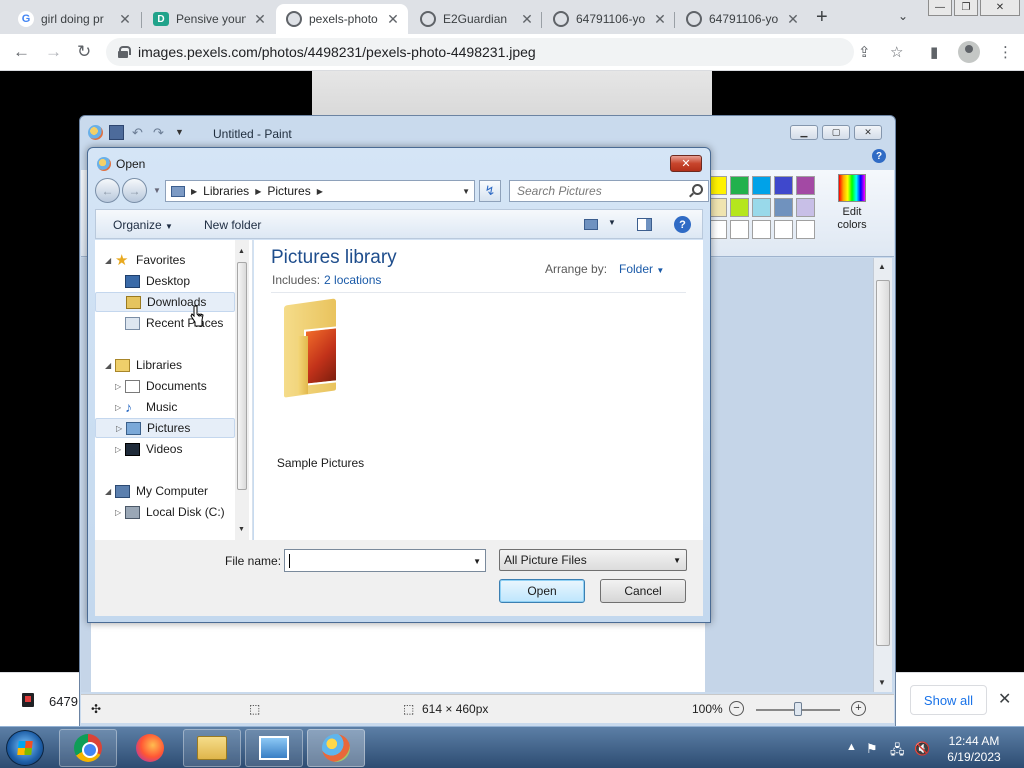  Describe the element at coordinates (157, 190) in the screenshot. I see `recent-locations-dropdown-icon: ▼` at that location.